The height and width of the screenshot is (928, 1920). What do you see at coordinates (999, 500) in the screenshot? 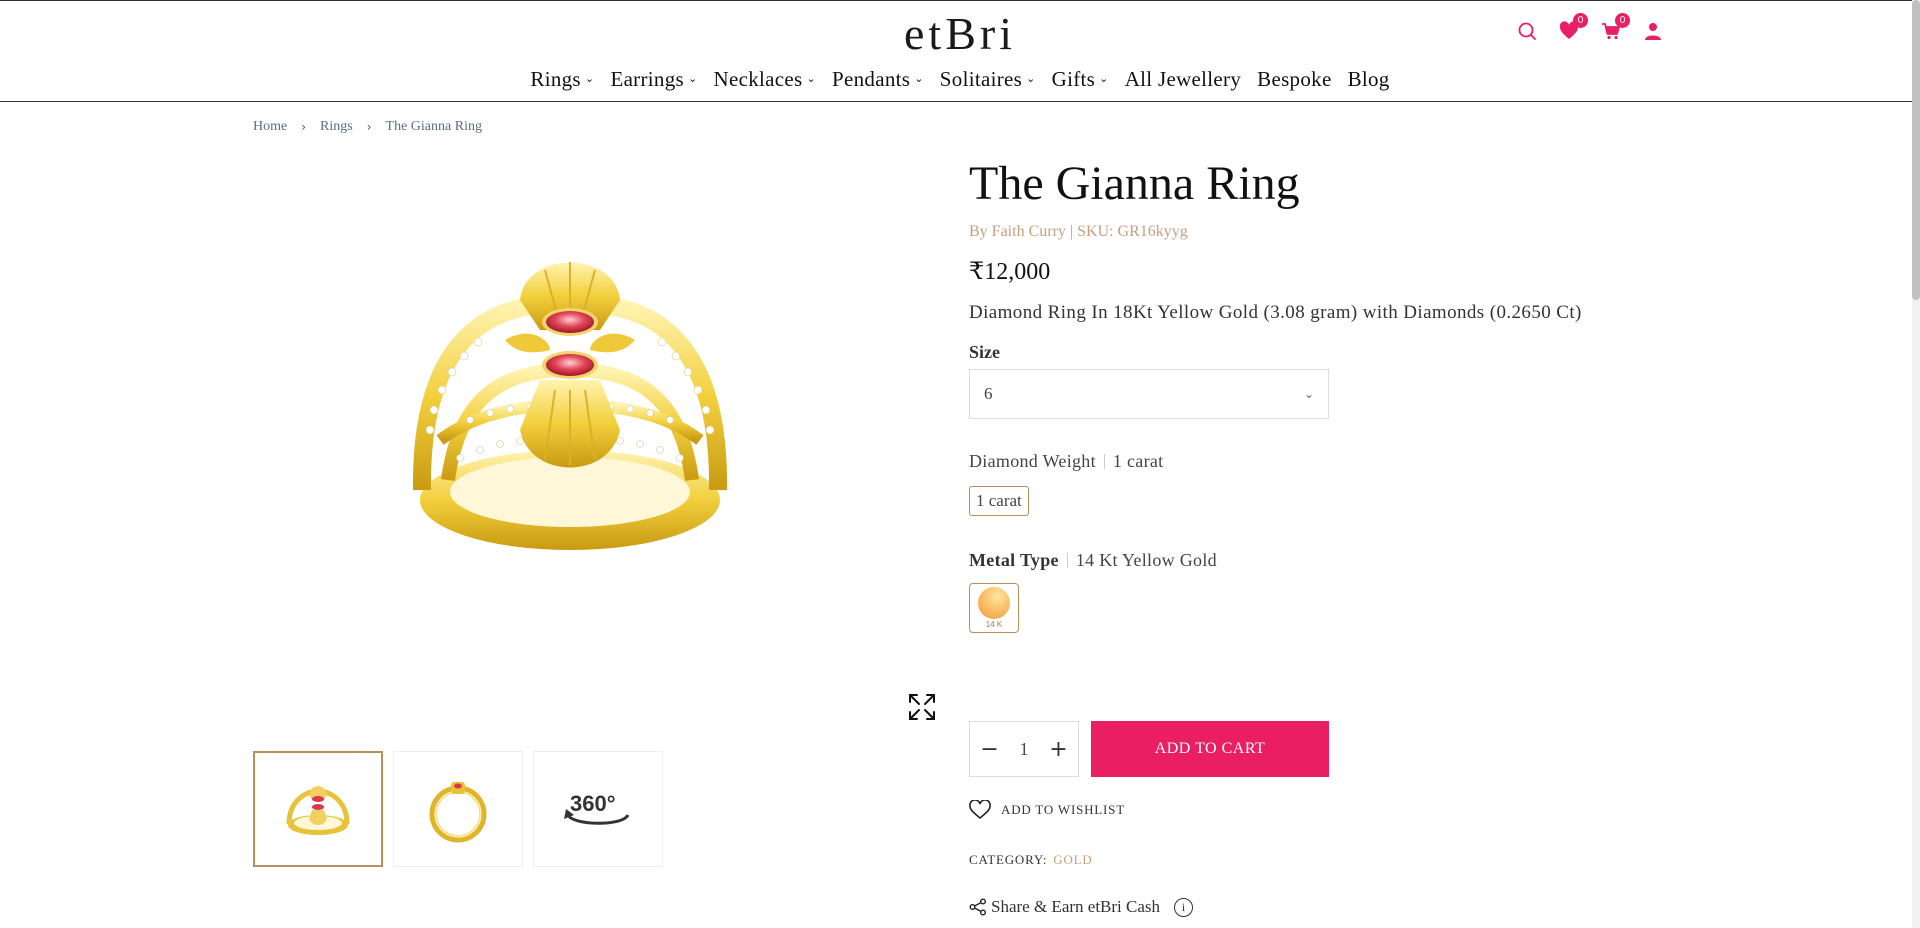
I see `diamond-weight-option: 1 carat` at bounding box center [999, 500].